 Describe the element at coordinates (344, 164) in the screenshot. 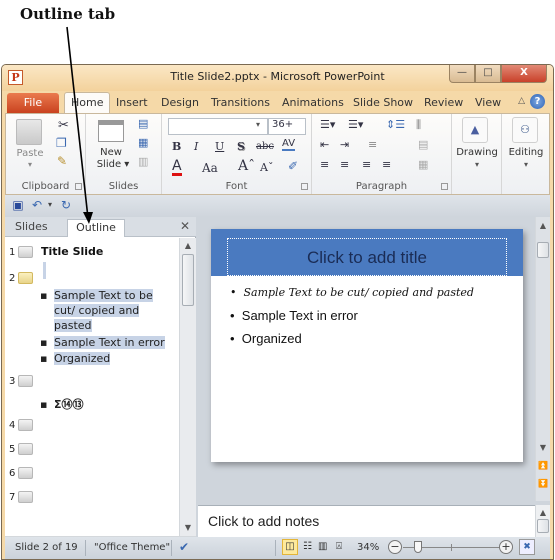

I see `align-center-icon: ≡` at that location.